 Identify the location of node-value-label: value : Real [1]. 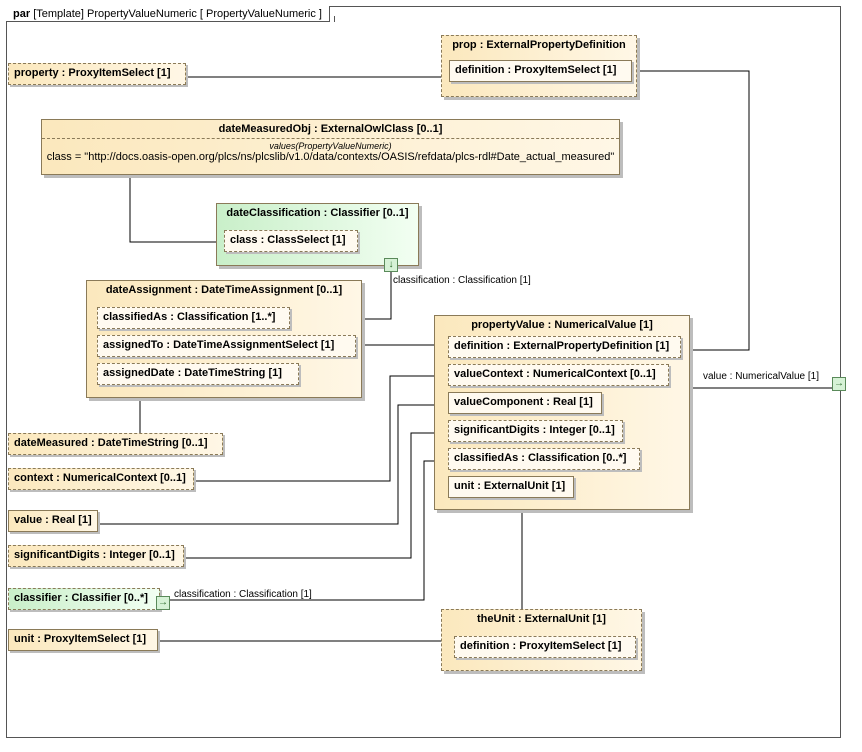
(53, 520).